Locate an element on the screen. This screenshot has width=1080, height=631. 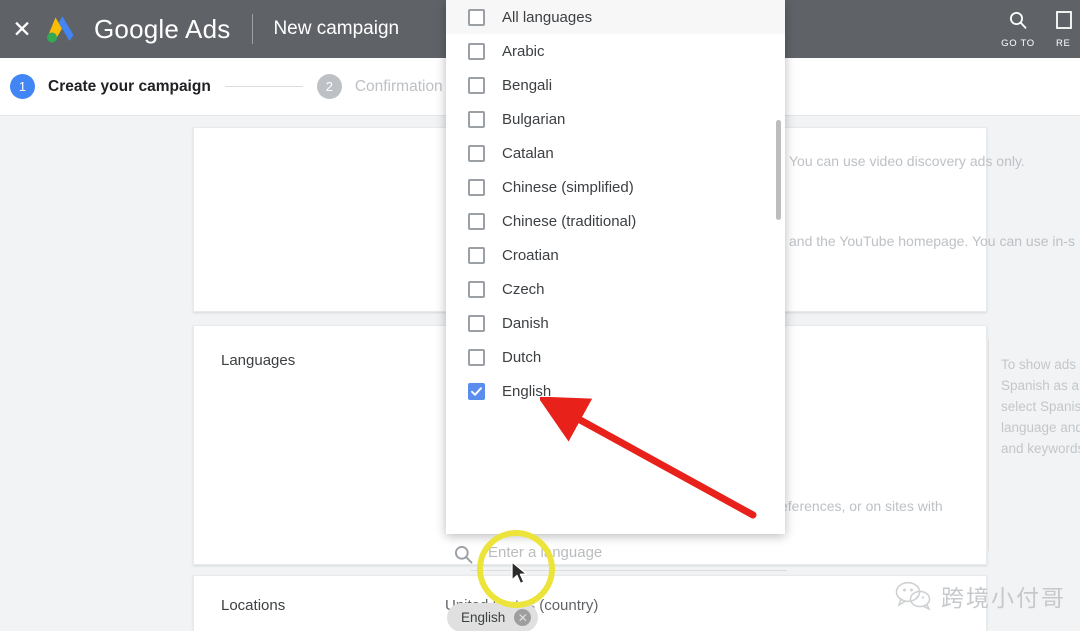
goto-search-button: GO TO is located at coordinates (1018, 29).